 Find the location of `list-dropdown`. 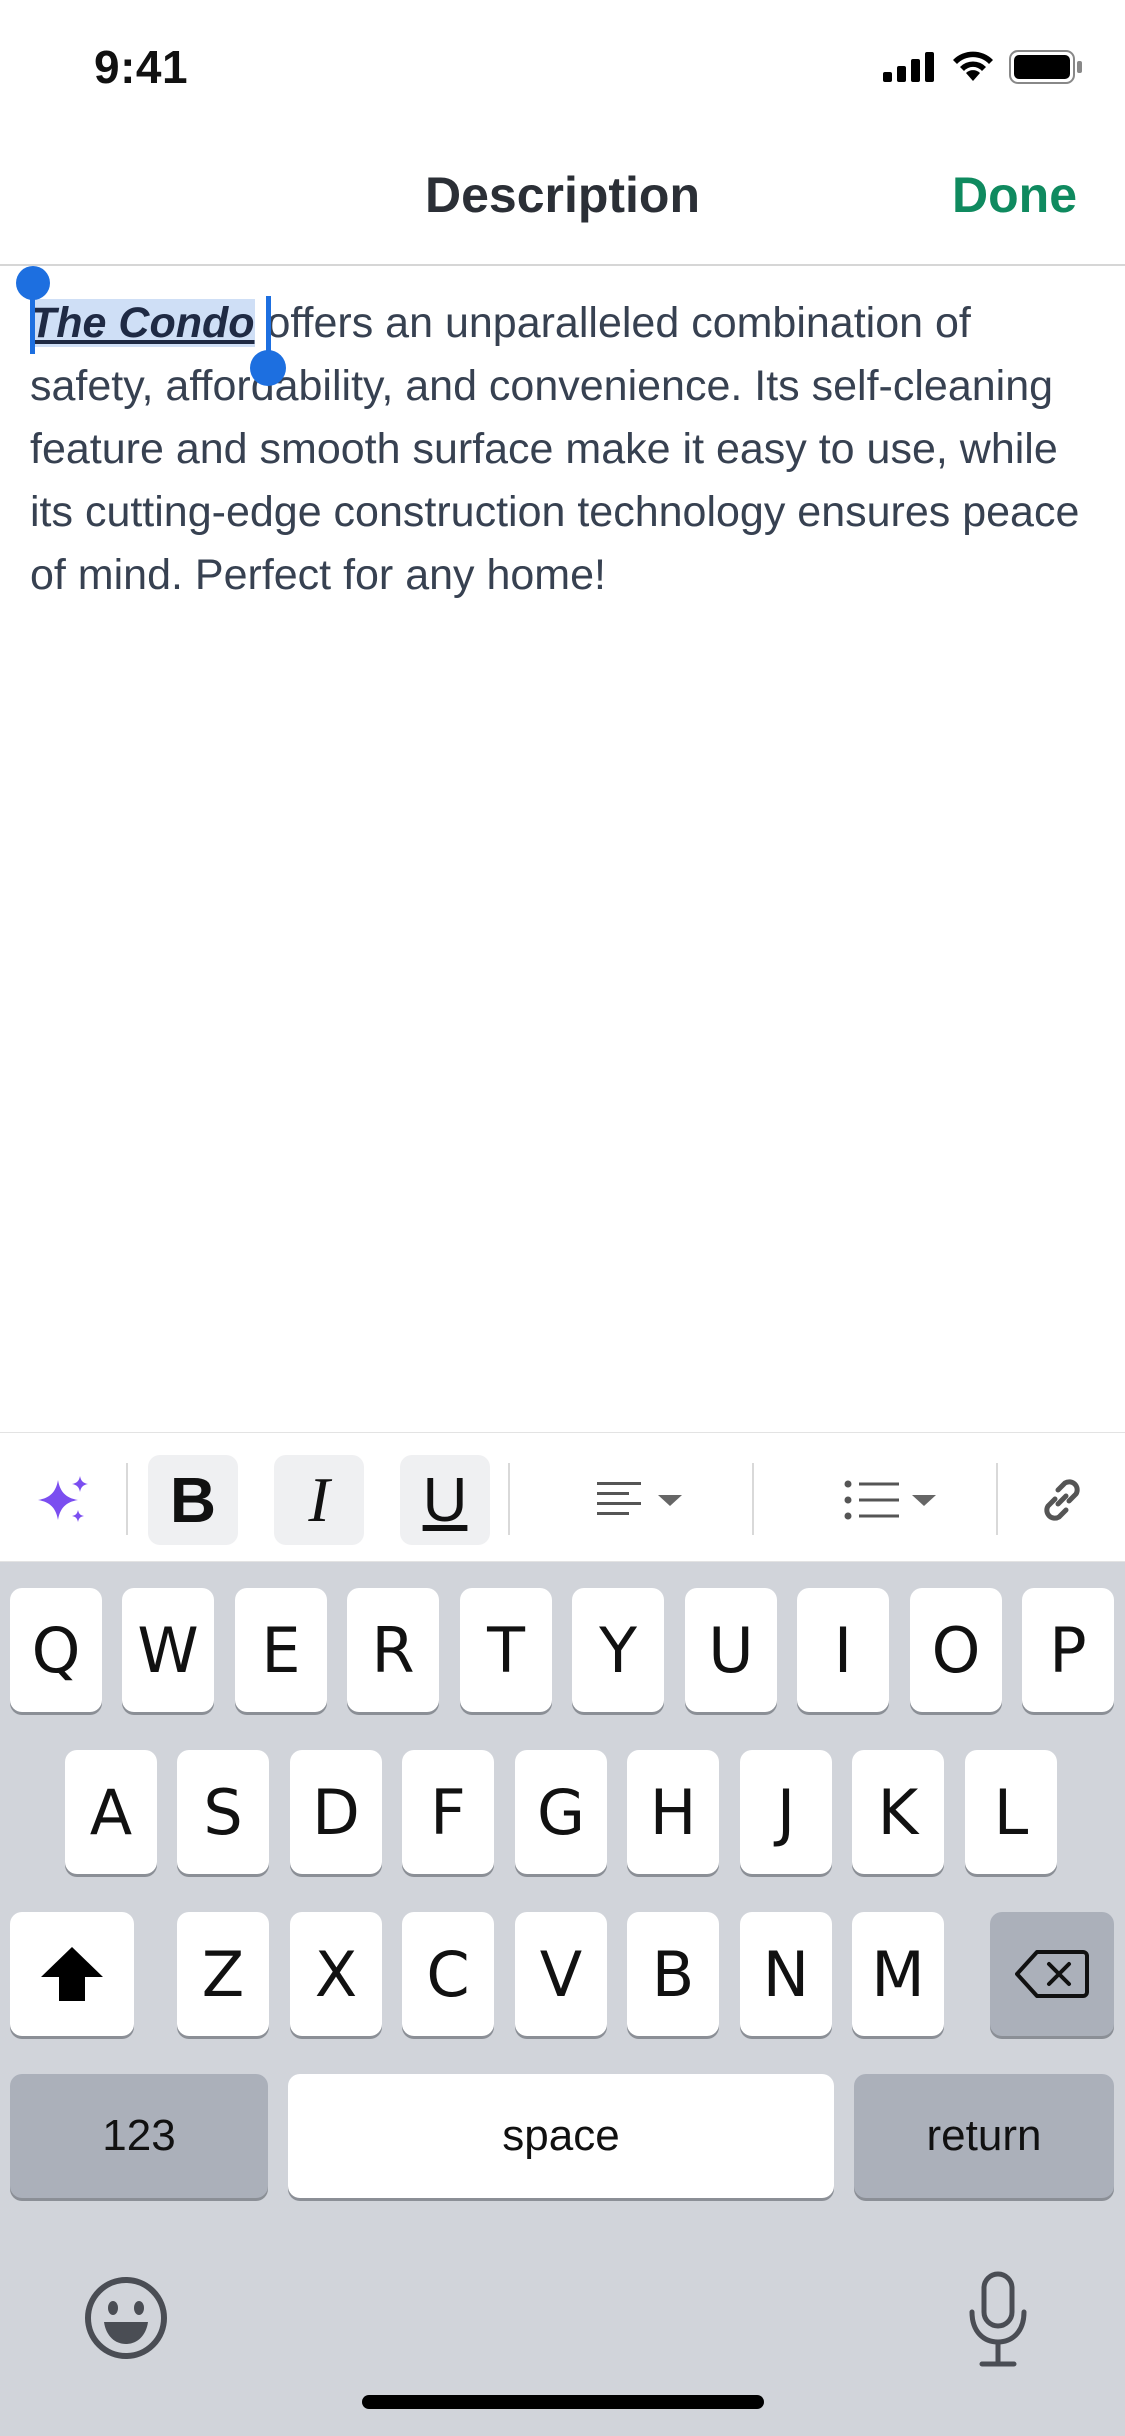

list-dropdown is located at coordinates (891, 1500).